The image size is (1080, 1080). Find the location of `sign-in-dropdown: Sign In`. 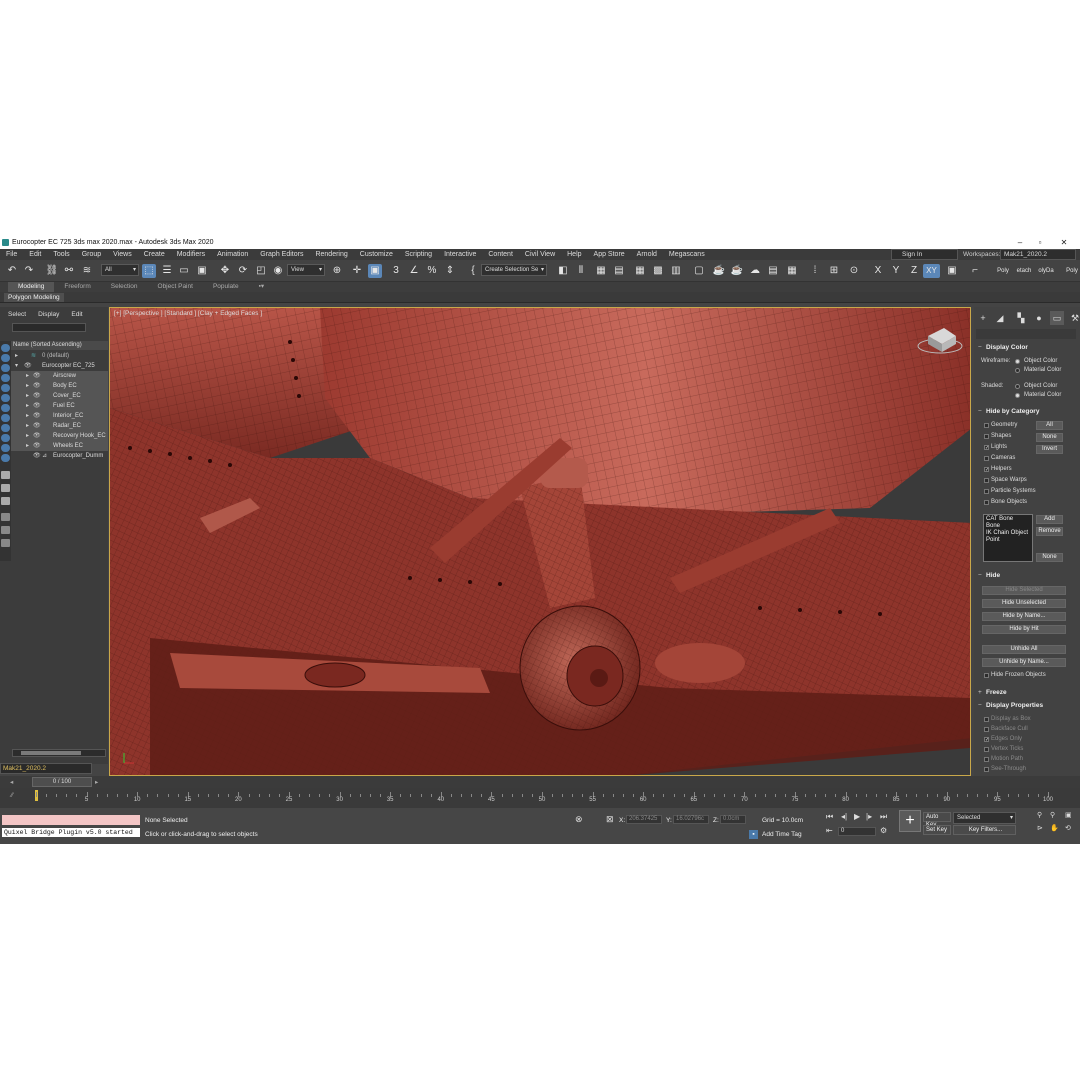

sign-in-dropdown: Sign In is located at coordinates (924, 254).